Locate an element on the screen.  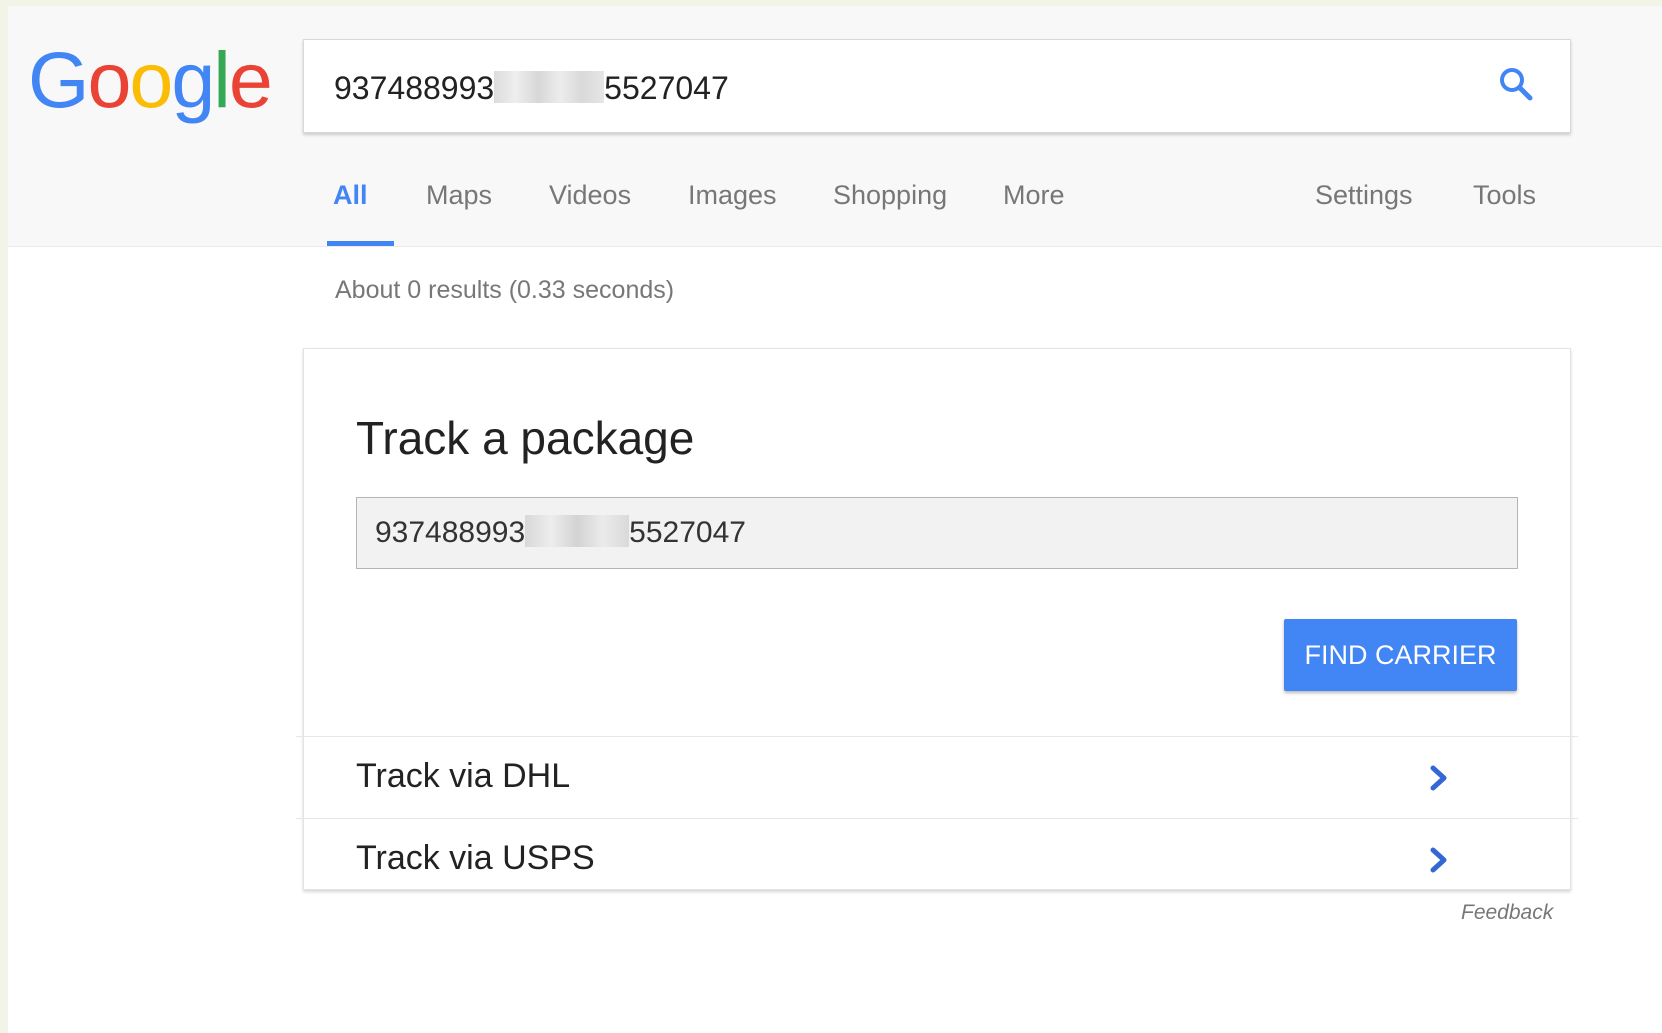
search-input: 937488993 5527047 is located at coordinates (531, 88).